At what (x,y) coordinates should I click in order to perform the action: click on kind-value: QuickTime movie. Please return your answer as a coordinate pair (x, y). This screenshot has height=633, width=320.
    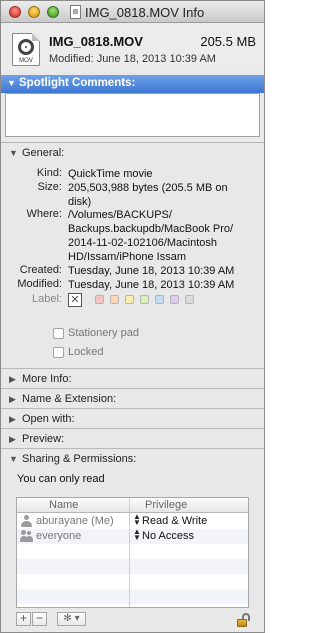
    Looking at the image, I should click on (110, 174).